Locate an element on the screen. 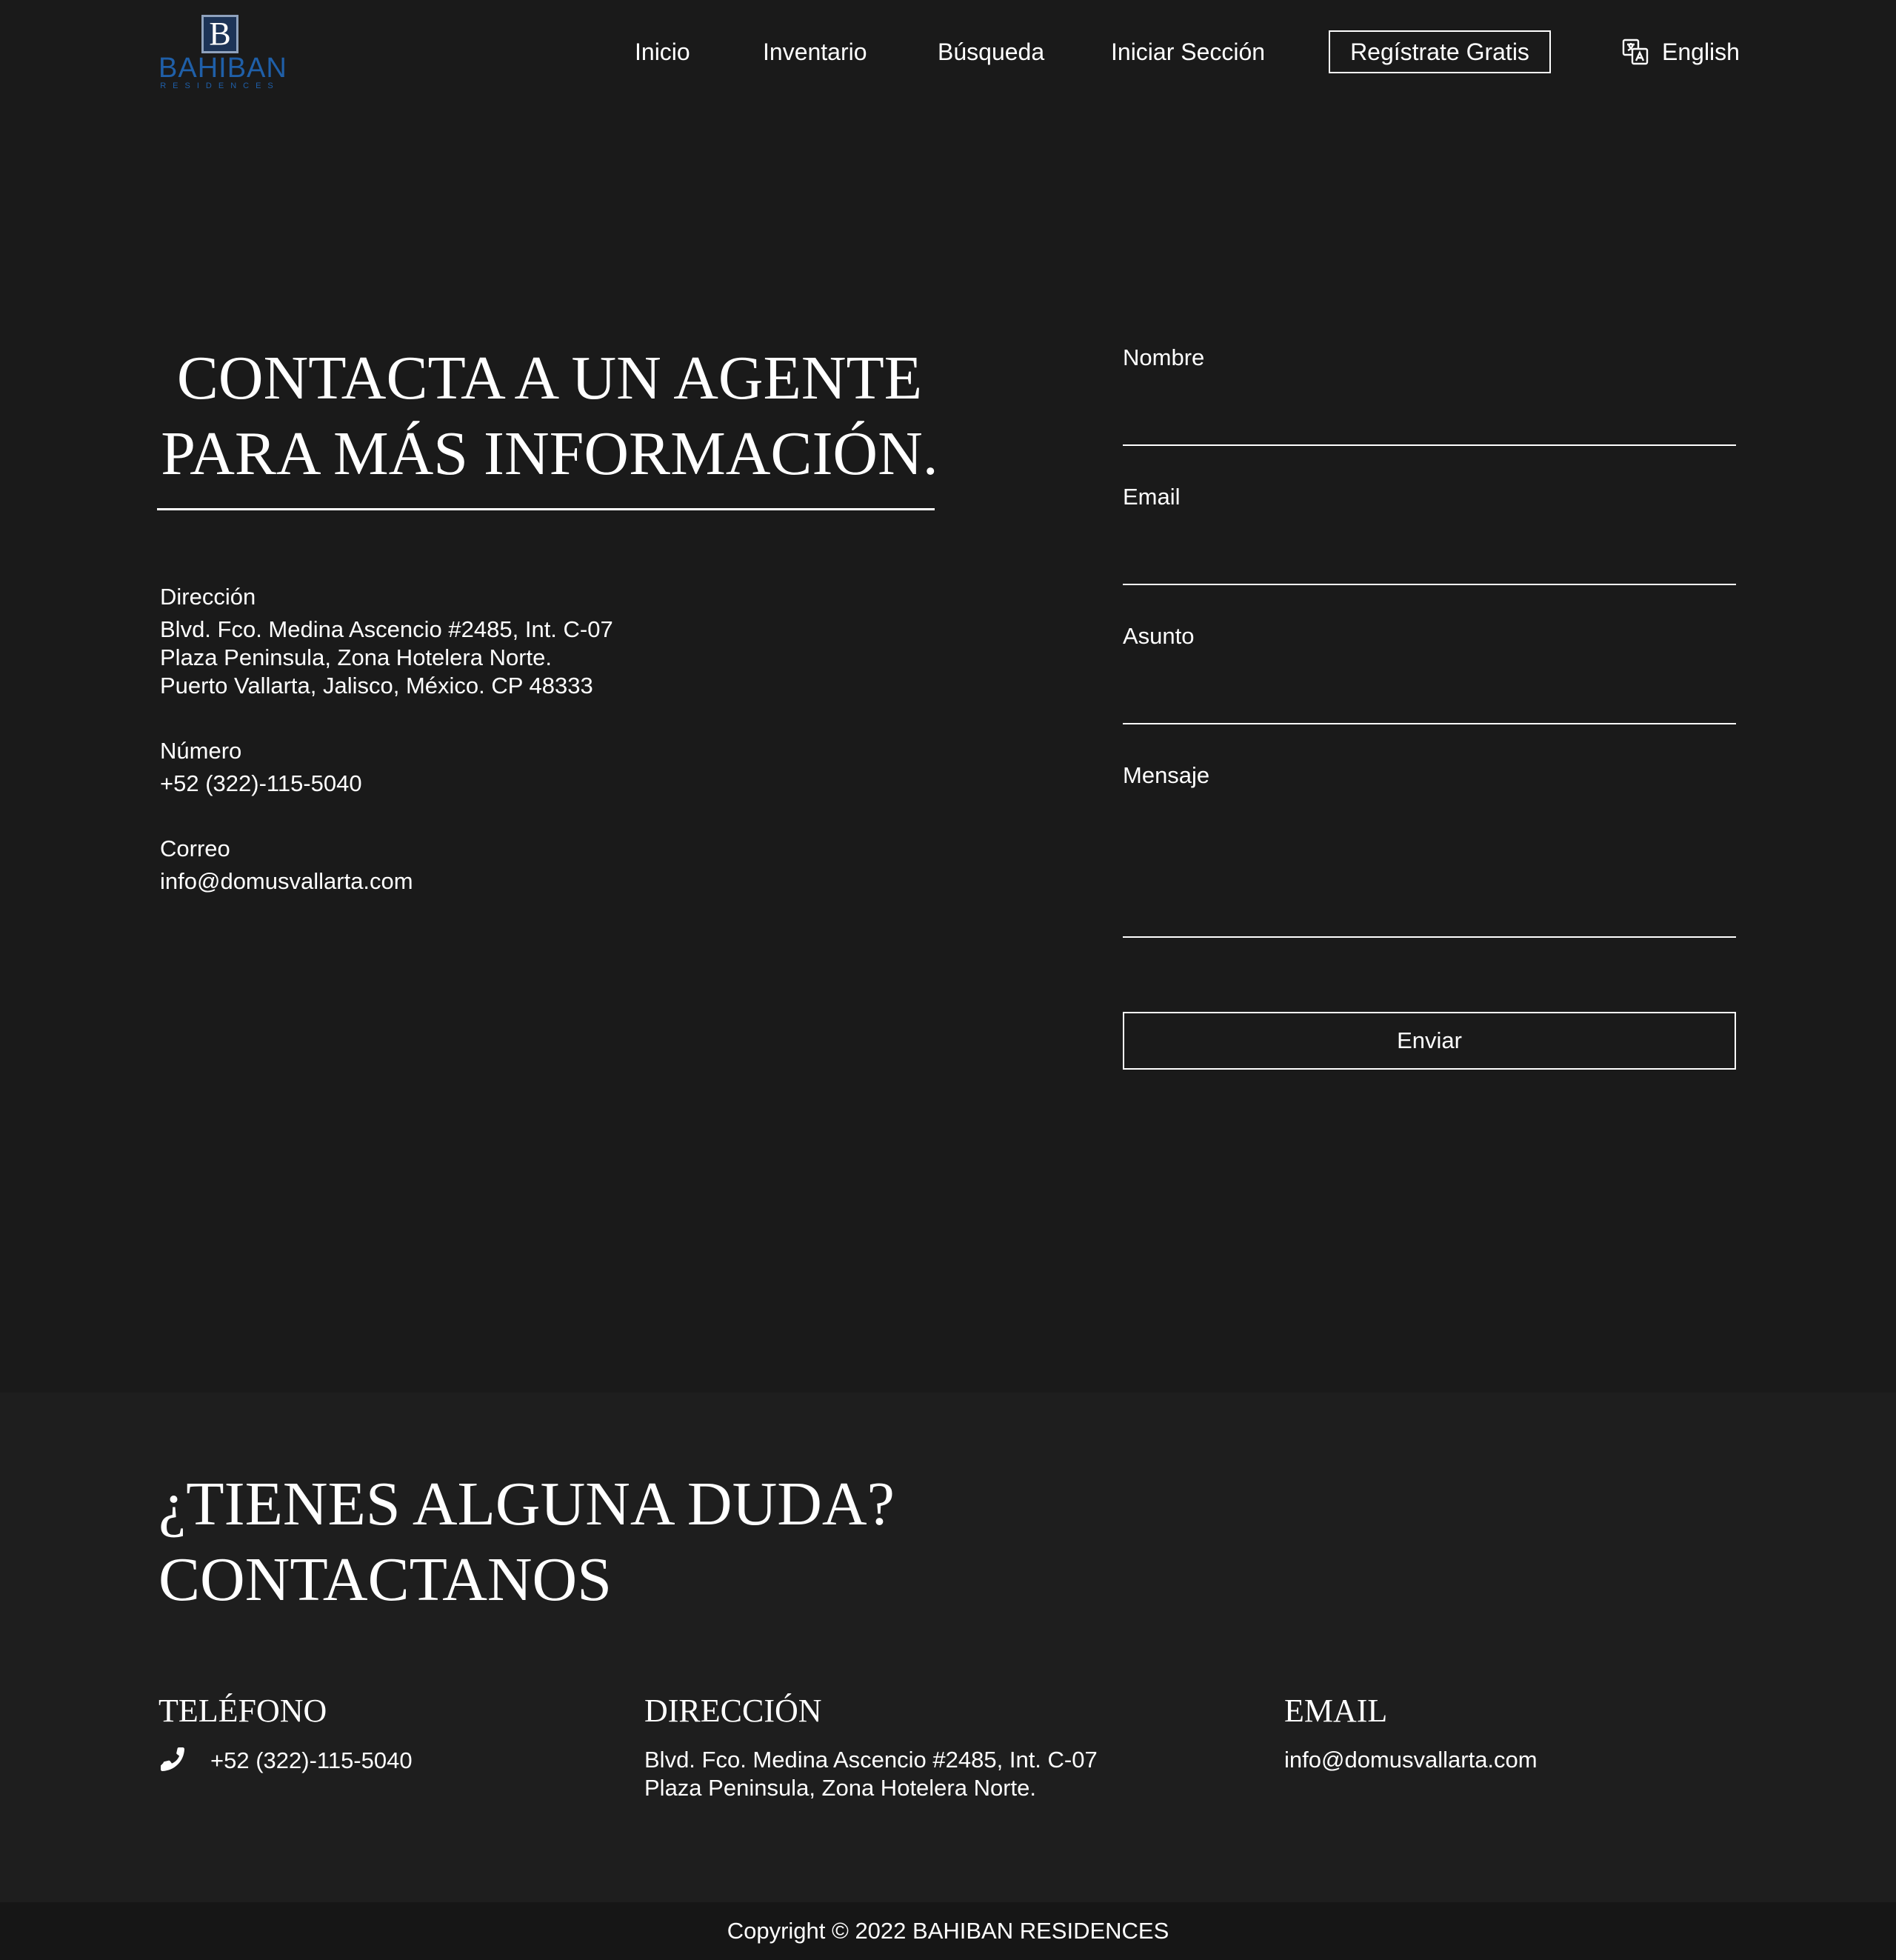 This screenshot has height=1960, width=1896. logo: B BAHIBAN RESIDENCES is located at coordinates (222, 51).